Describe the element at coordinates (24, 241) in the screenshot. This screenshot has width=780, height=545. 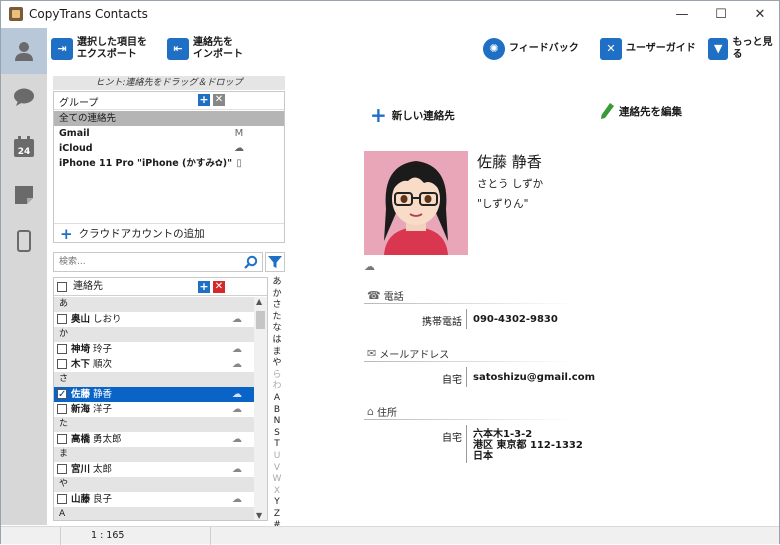
I see `sidebar-item-device` at that location.